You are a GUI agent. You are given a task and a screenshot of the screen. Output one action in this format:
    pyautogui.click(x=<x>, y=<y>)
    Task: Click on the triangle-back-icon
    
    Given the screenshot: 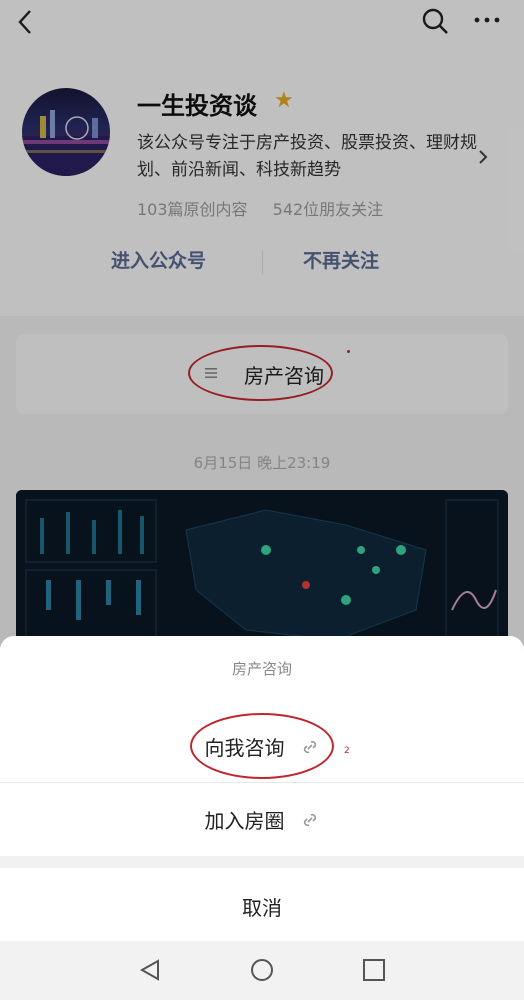 What is the action you would take?
    pyautogui.click(x=150, y=970)
    